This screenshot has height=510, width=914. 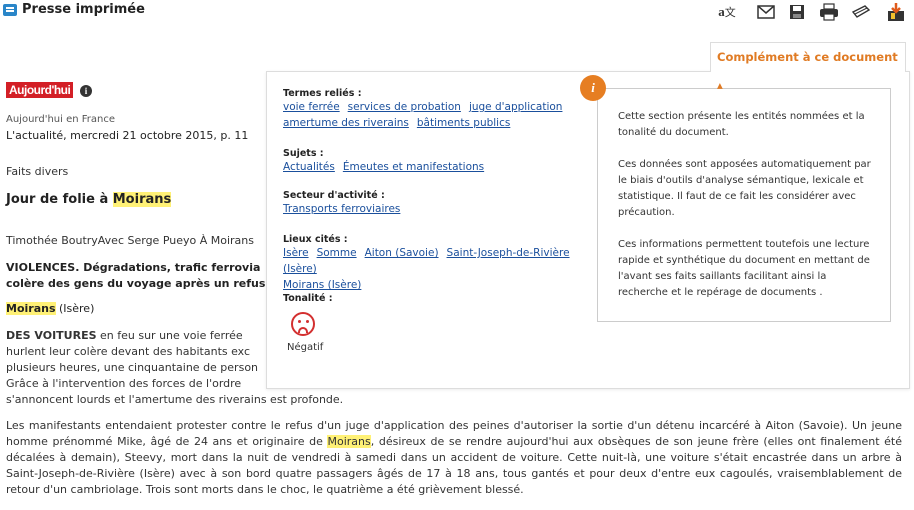 What do you see at coordinates (463, 123) in the screenshot?
I see `term-link: bâtiments publics` at bounding box center [463, 123].